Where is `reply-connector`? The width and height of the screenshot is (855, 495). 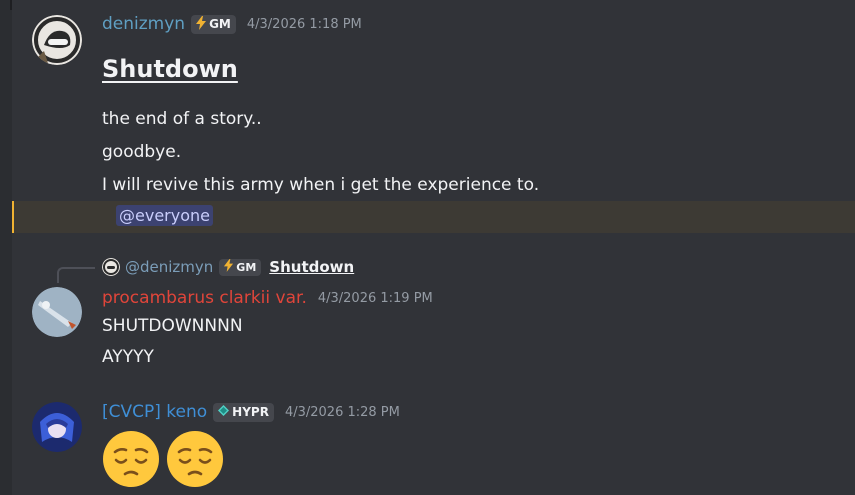 reply-connector is located at coordinates (76, 275).